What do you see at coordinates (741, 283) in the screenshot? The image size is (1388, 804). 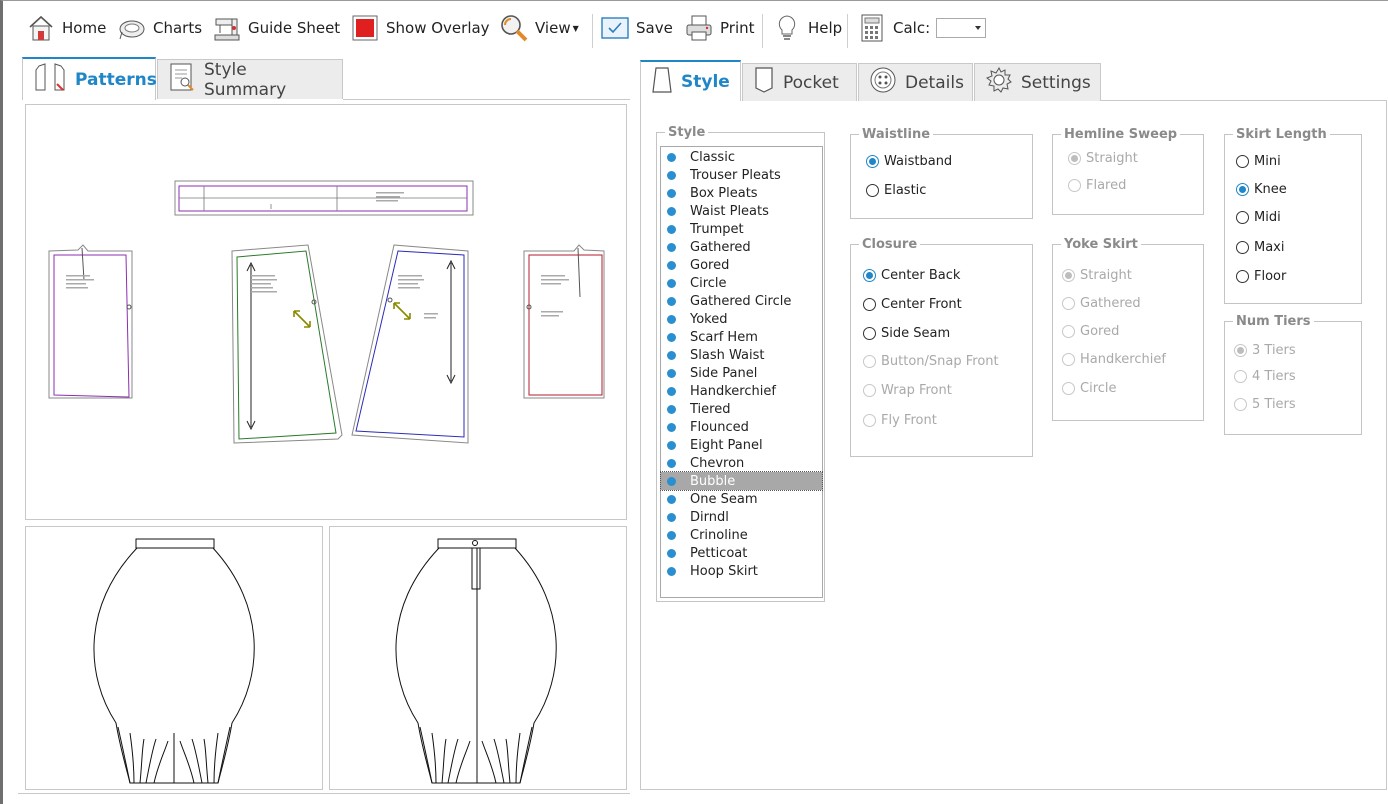 I see `style-list-item: Circle` at bounding box center [741, 283].